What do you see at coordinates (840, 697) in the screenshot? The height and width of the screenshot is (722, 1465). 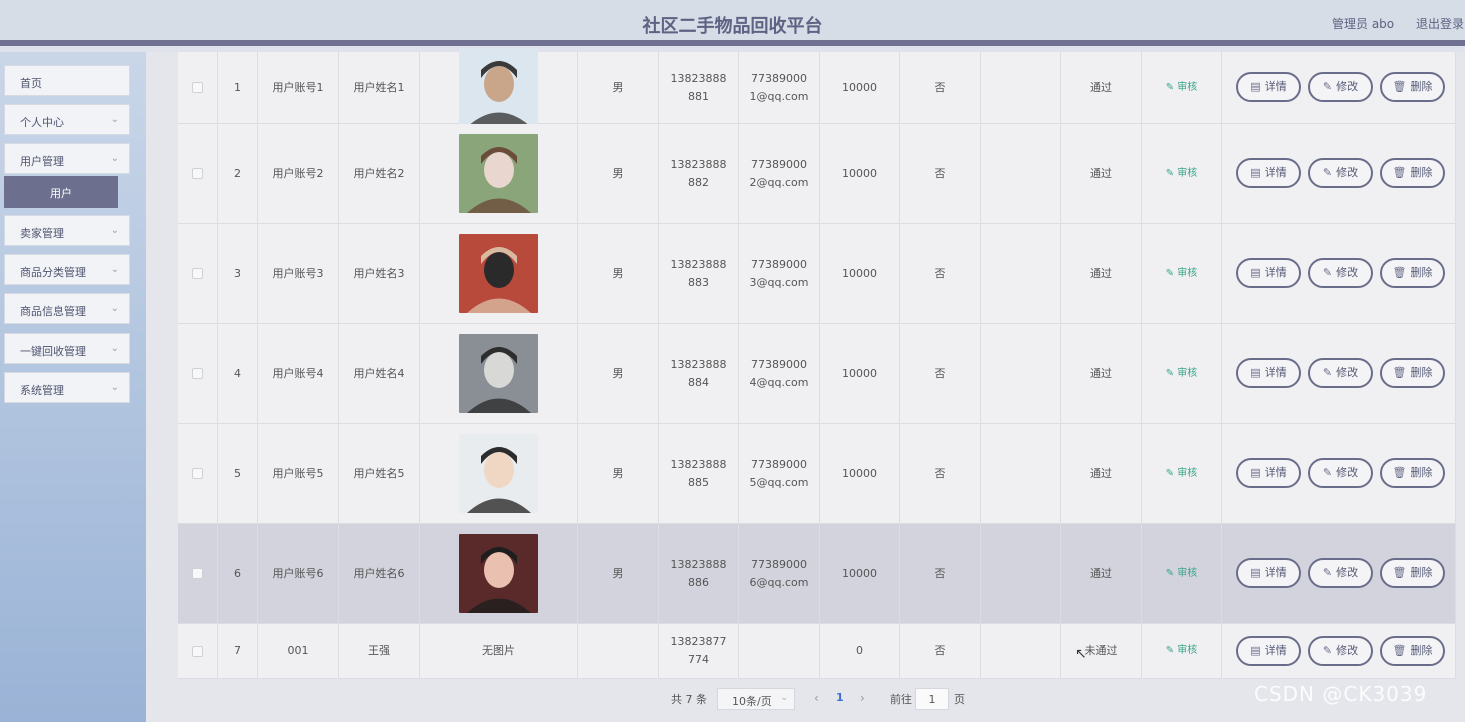 I see `page-number-current: 1` at bounding box center [840, 697].